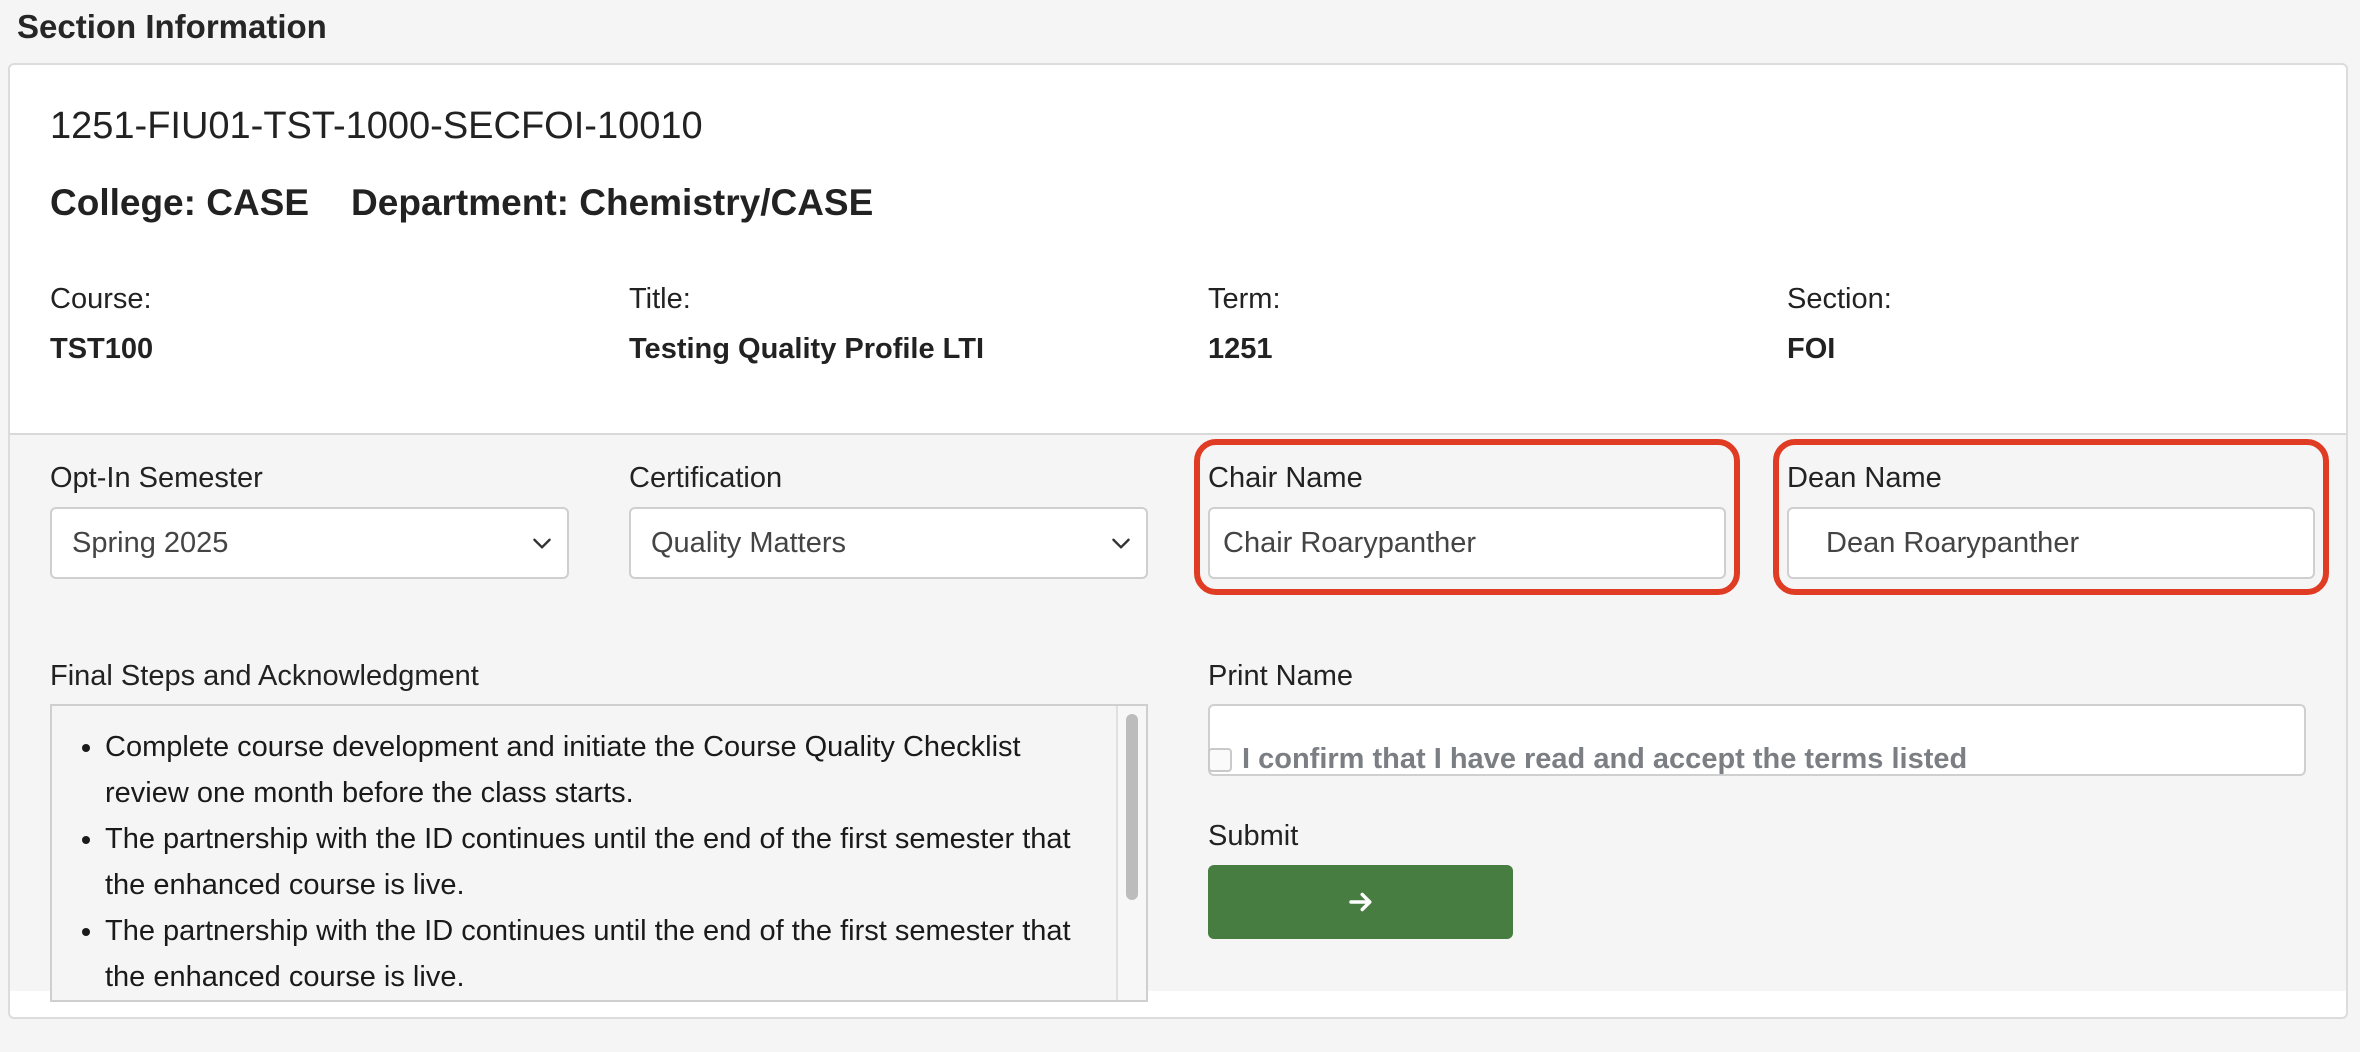 The height and width of the screenshot is (1052, 2360). What do you see at coordinates (1244, 299) in the screenshot?
I see `term-label: Term:` at bounding box center [1244, 299].